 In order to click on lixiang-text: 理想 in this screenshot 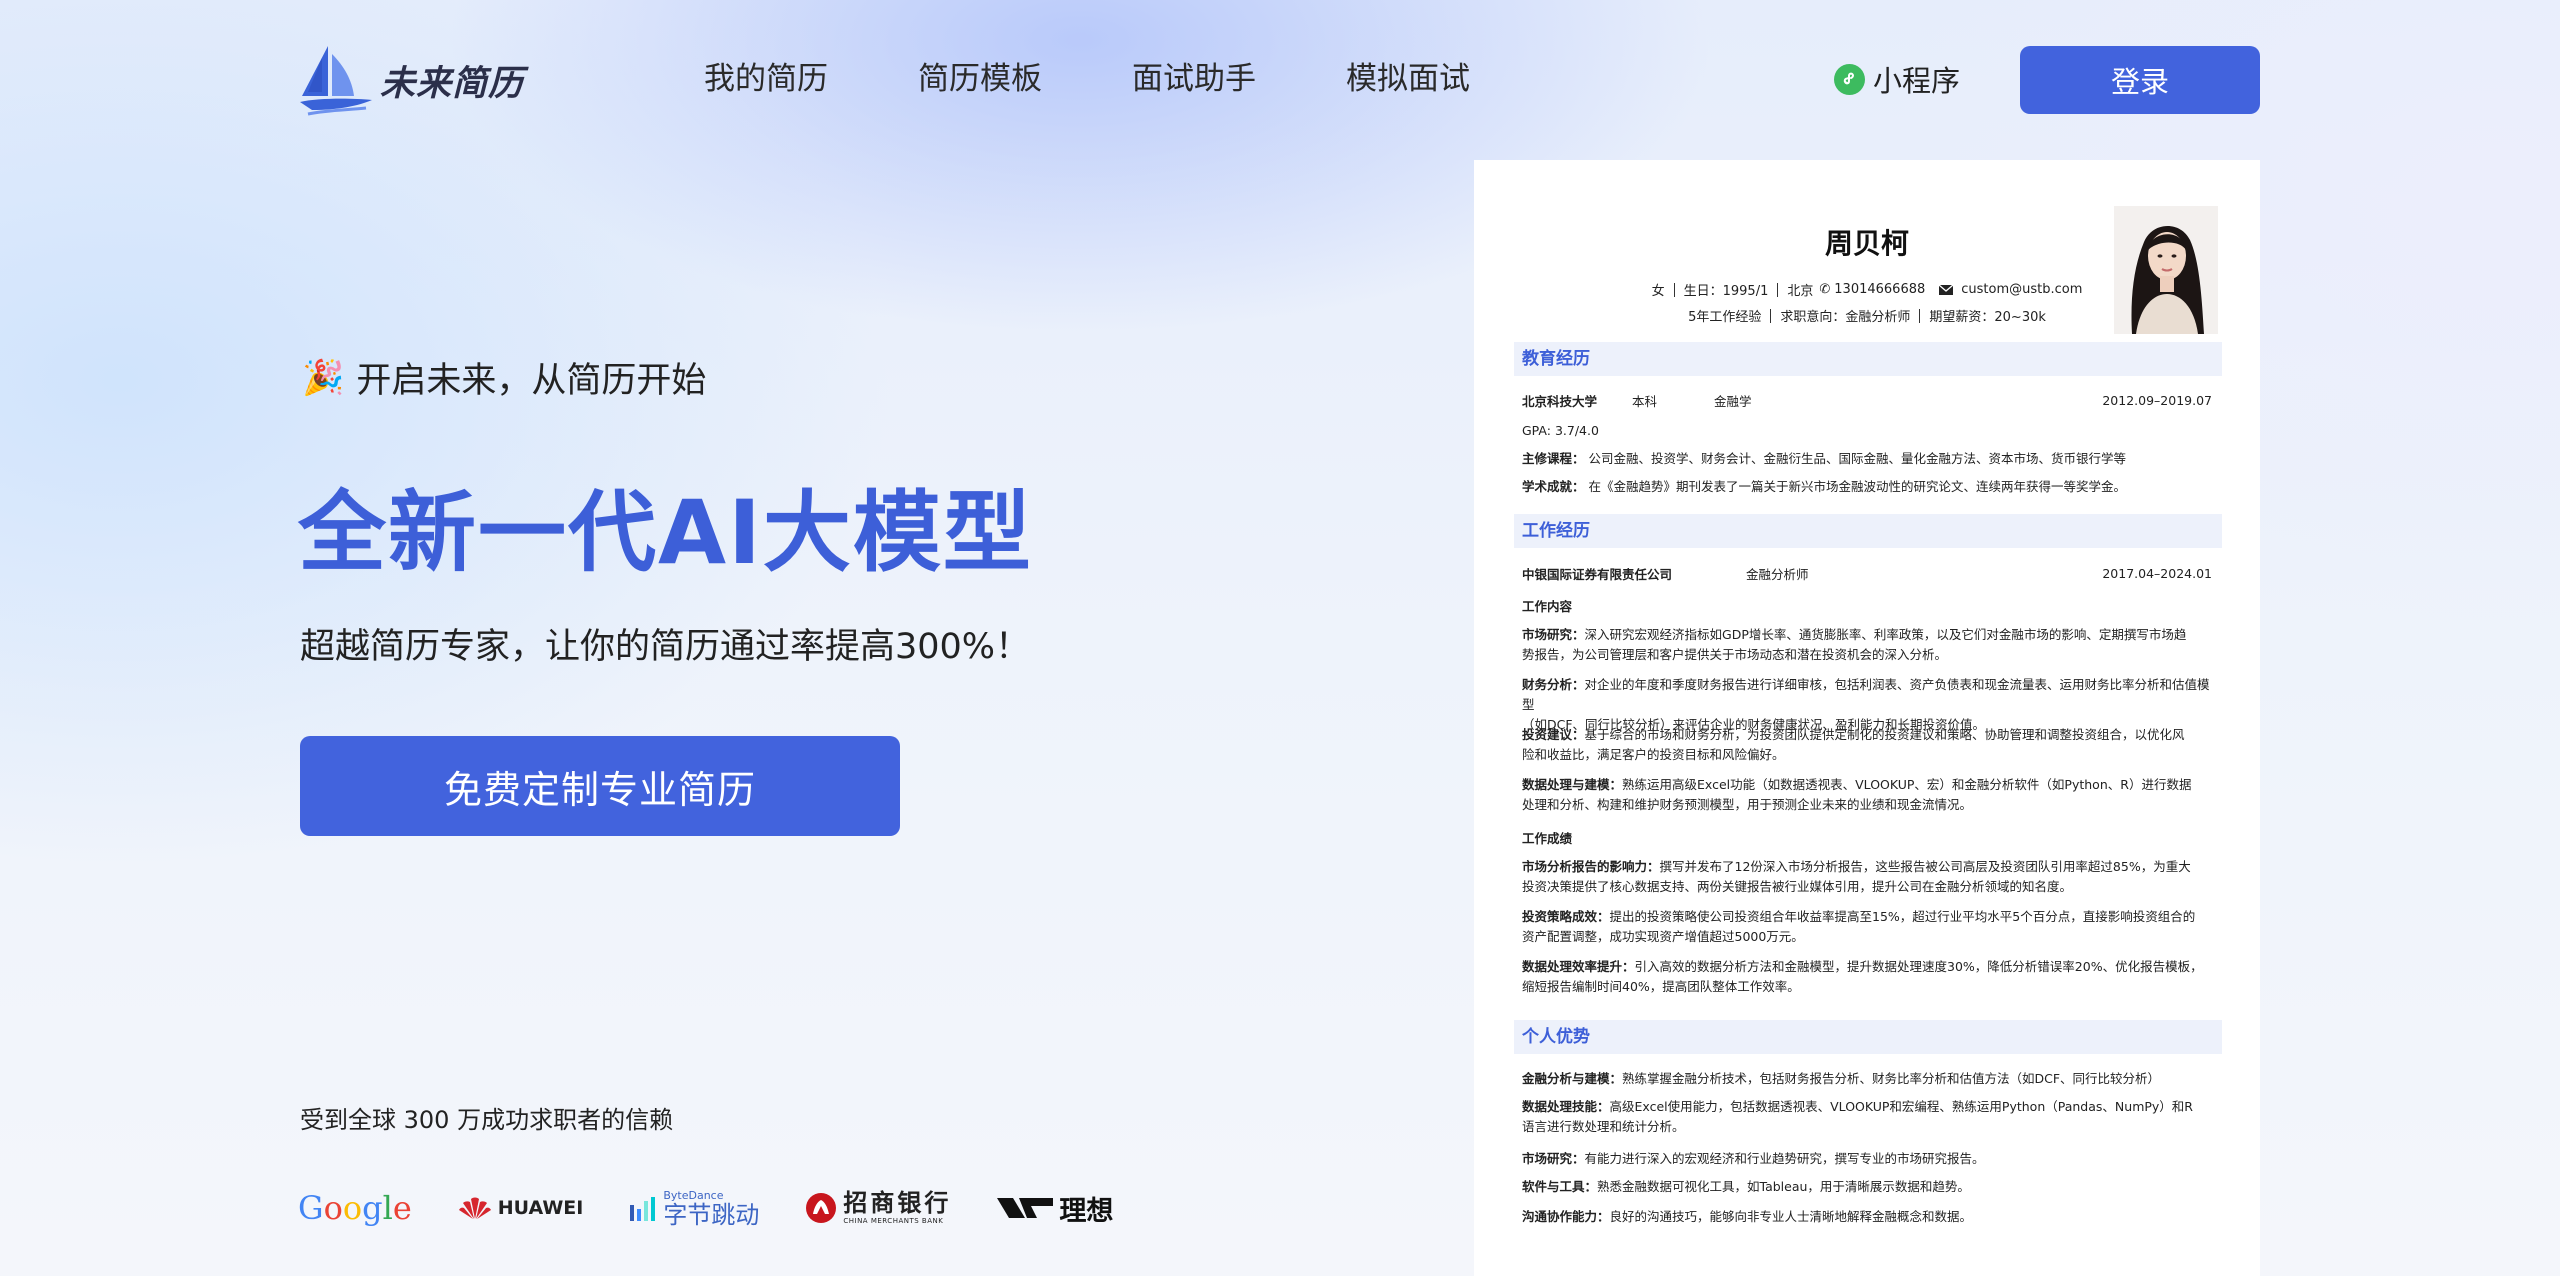, I will do `click(1086, 1211)`.